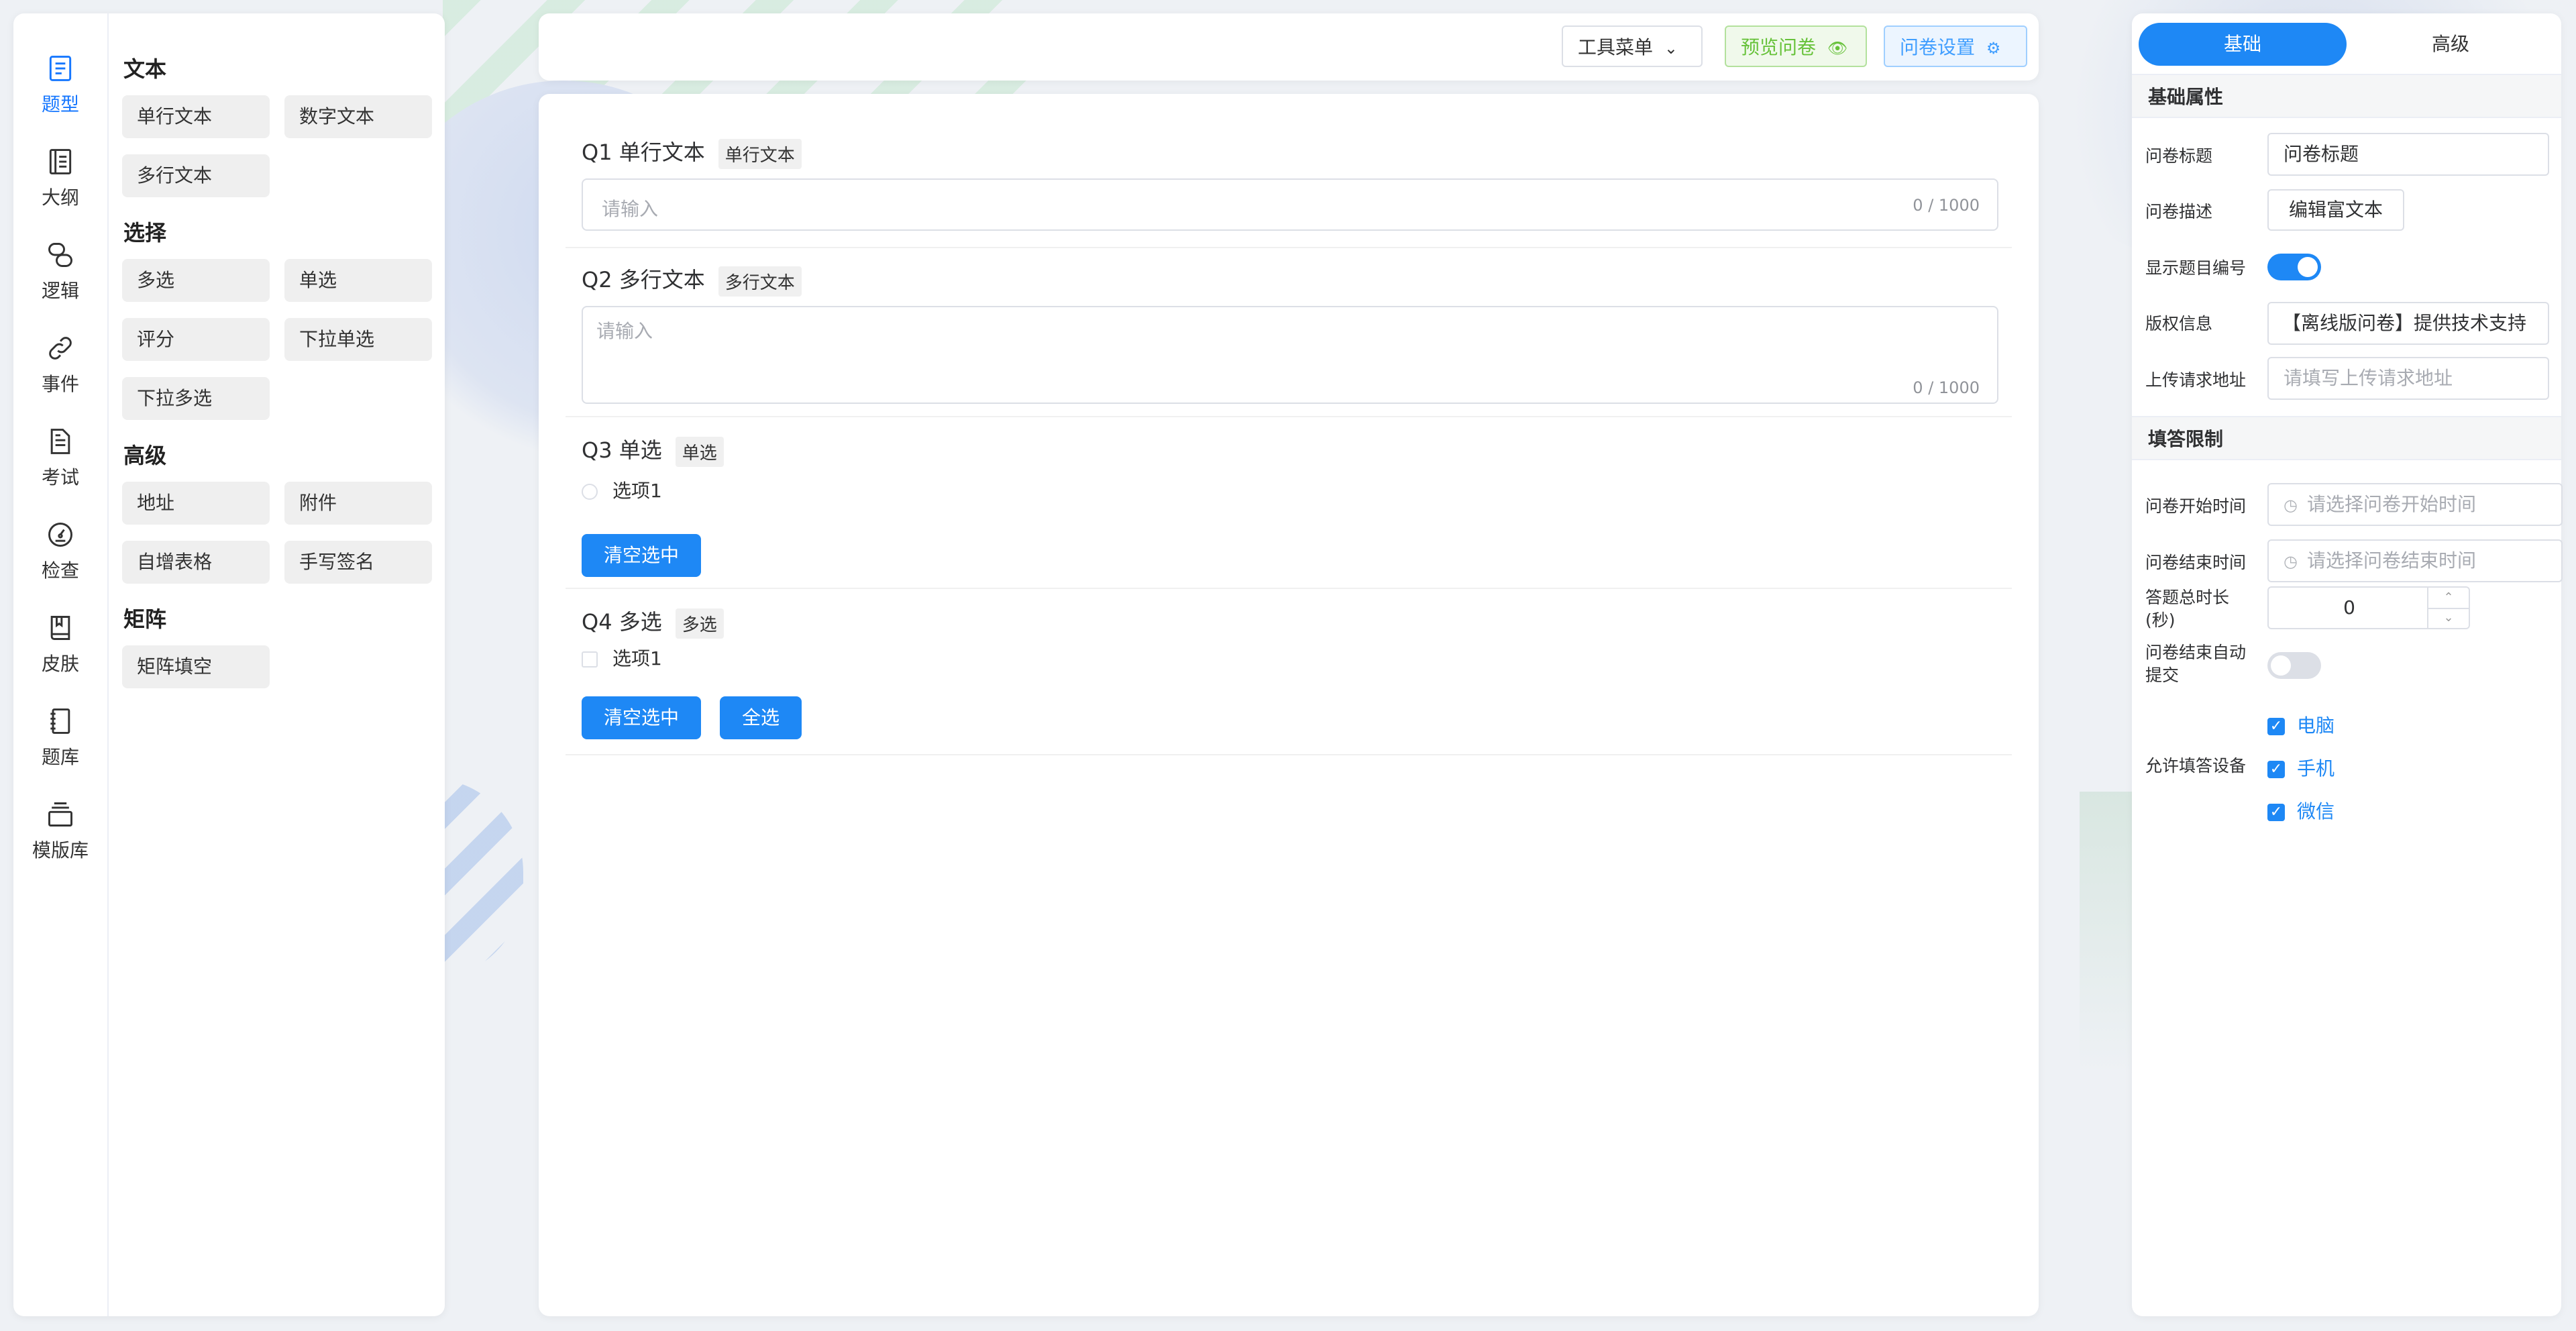 The image size is (2576, 1331). What do you see at coordinates (2196, 664) in the screenshot?
I see `auto-submit-label: 问卷结束自动提交` at bounding box center [2196, 664].